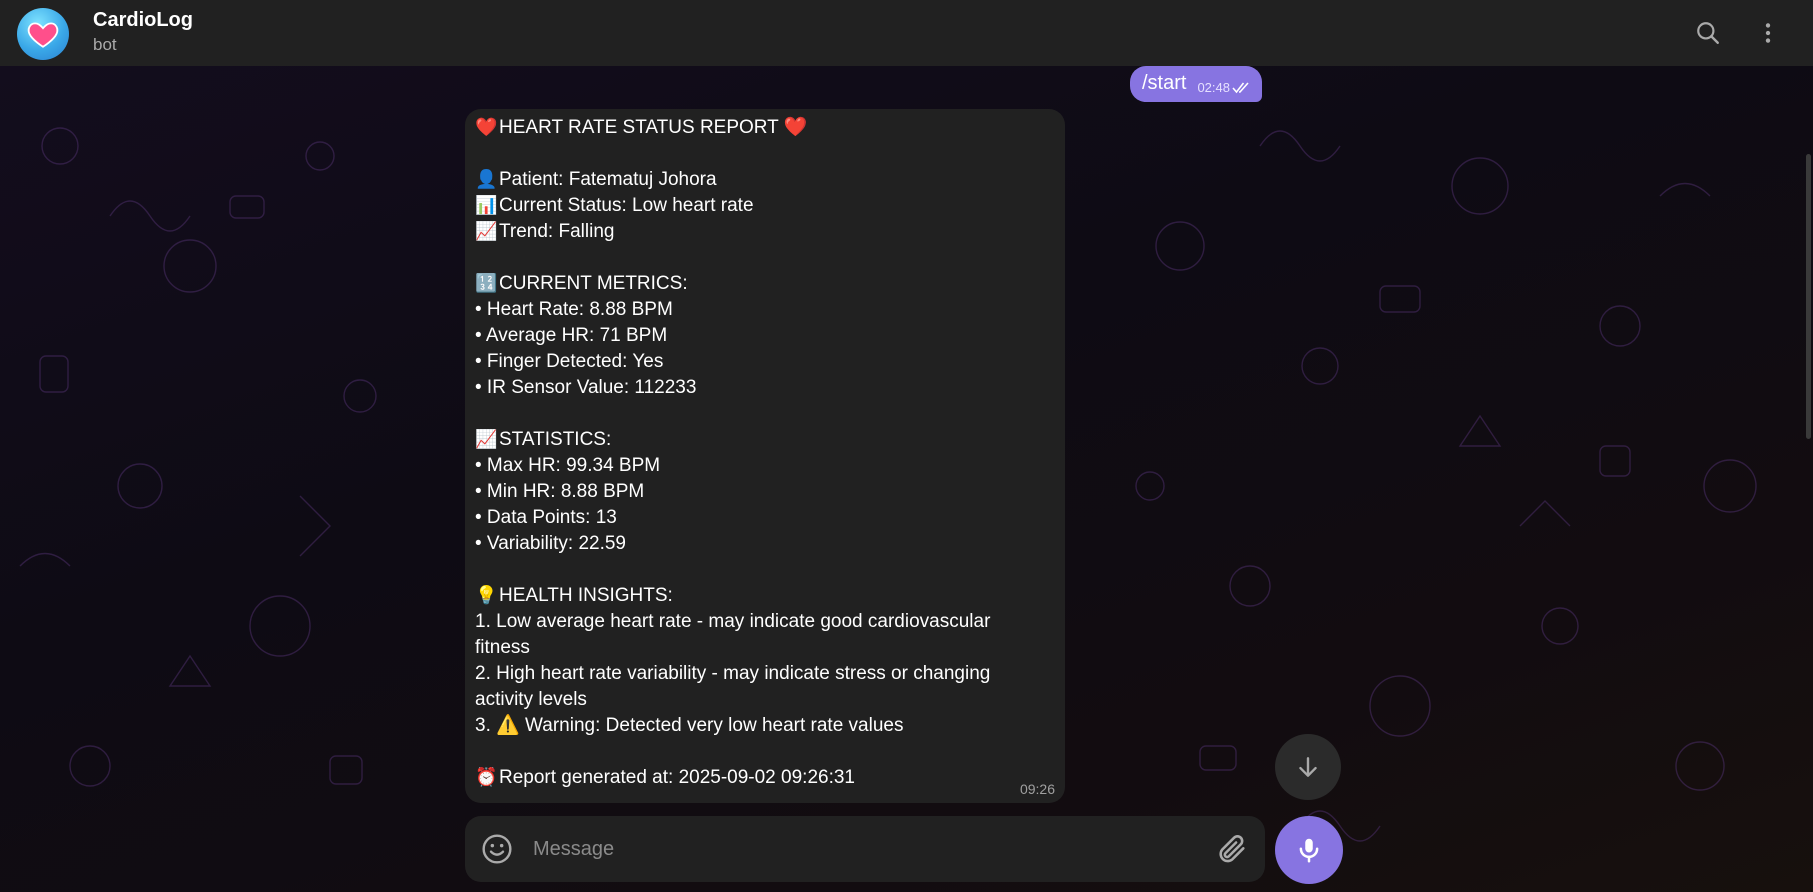  I want to click on report-line-emoji-icon: ❤️, so click(486, 127).